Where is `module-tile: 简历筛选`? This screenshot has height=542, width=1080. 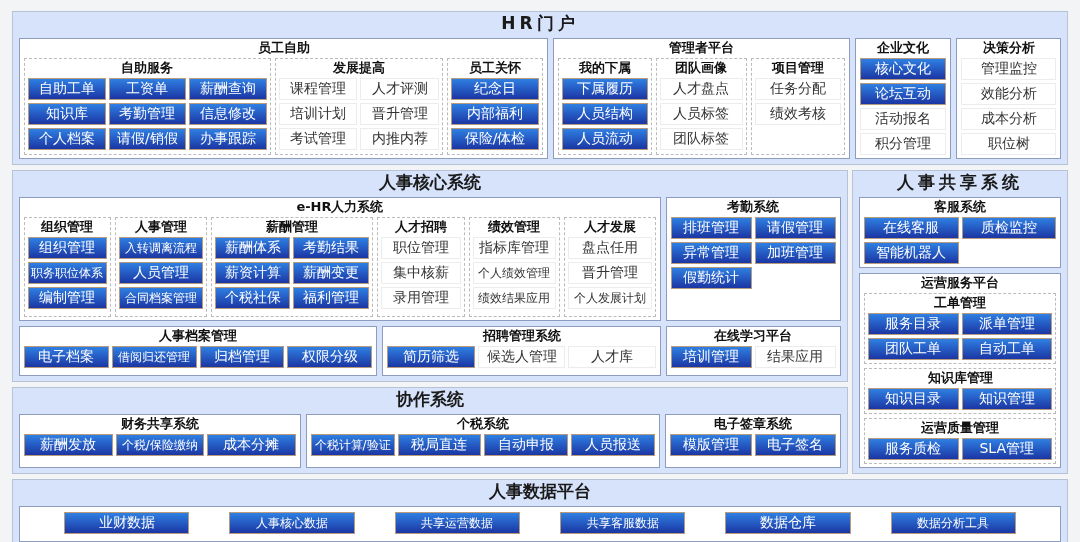
module-tile: 简历筛选 is located at coordinates (431, 357).